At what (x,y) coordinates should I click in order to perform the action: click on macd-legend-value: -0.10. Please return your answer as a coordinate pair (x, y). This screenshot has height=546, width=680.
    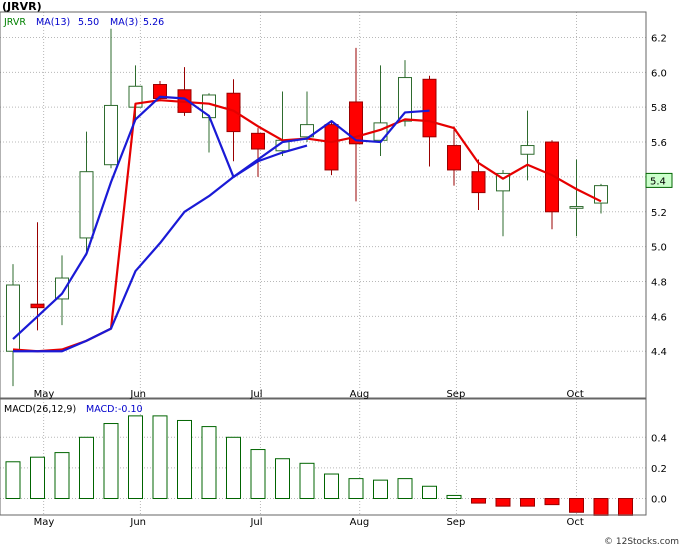
    Looking at the image, I should click on (130, 409).